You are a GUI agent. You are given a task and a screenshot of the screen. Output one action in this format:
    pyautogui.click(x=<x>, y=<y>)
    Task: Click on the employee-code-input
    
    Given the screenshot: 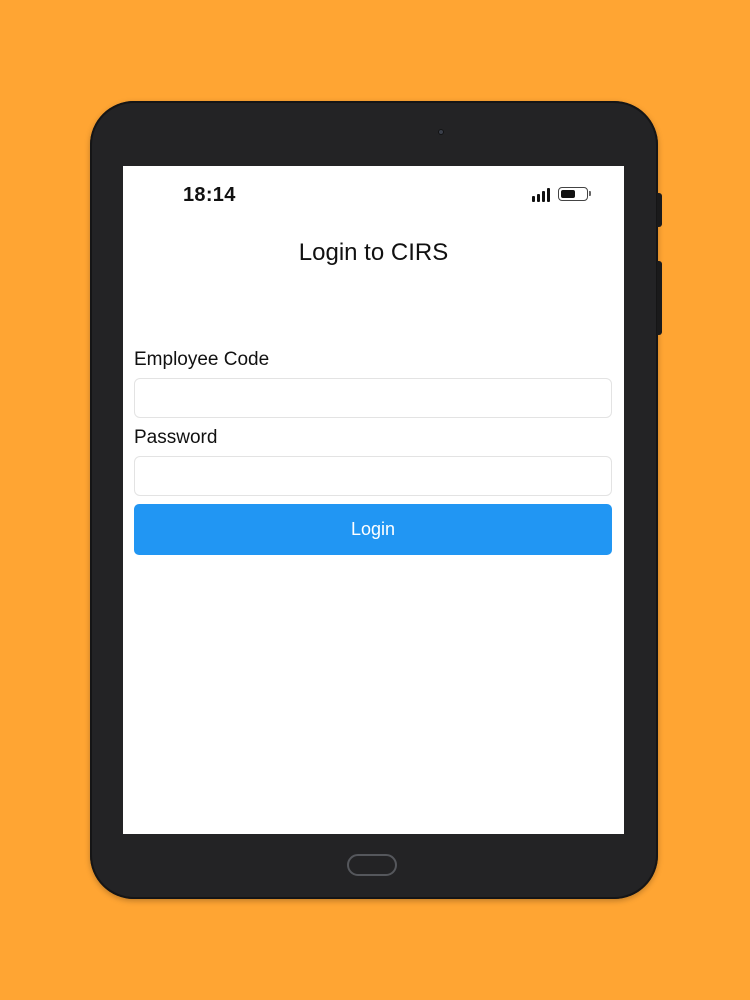 What is the action you would take?
    pyautogui.click(x=373, y=398)
    